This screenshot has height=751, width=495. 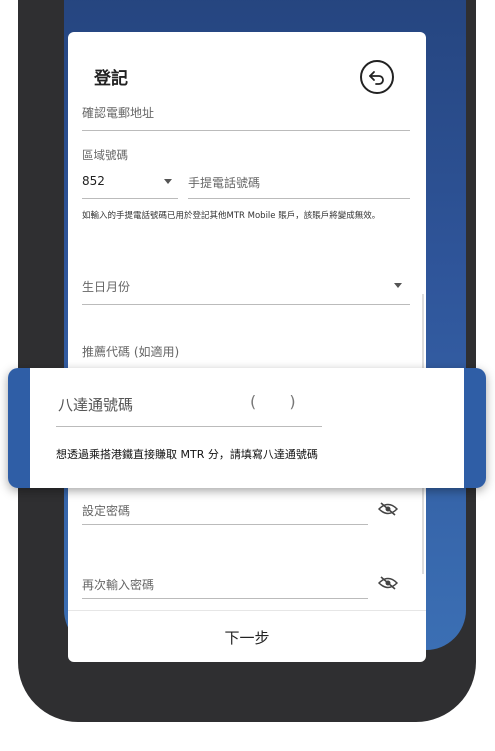 I want to click on octopus-check-digit: ( ), so click(x=280, y=401).